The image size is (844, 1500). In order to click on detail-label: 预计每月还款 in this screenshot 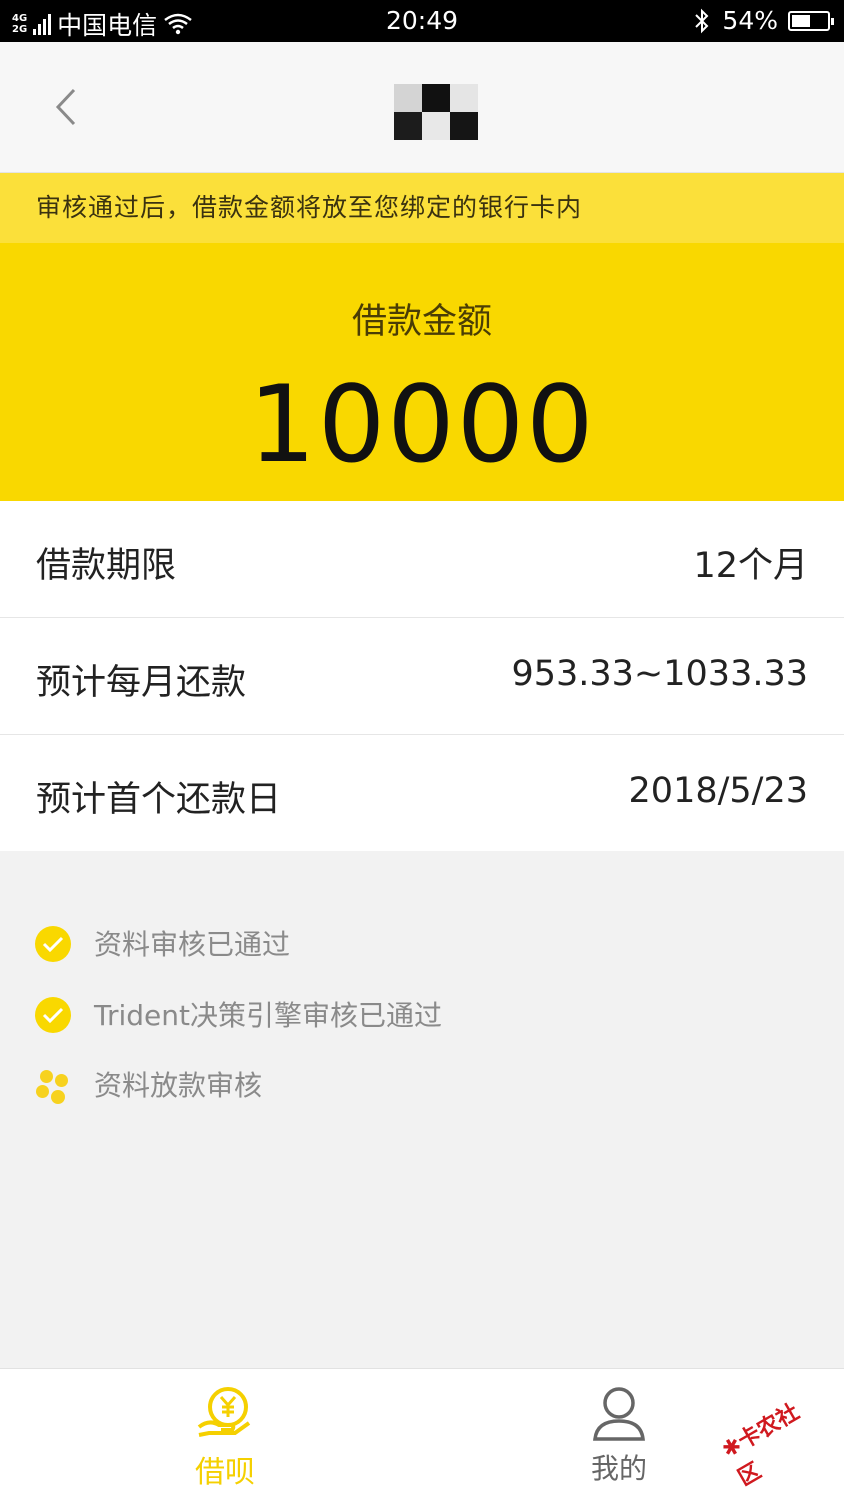, I will do `click(141, 683)`.